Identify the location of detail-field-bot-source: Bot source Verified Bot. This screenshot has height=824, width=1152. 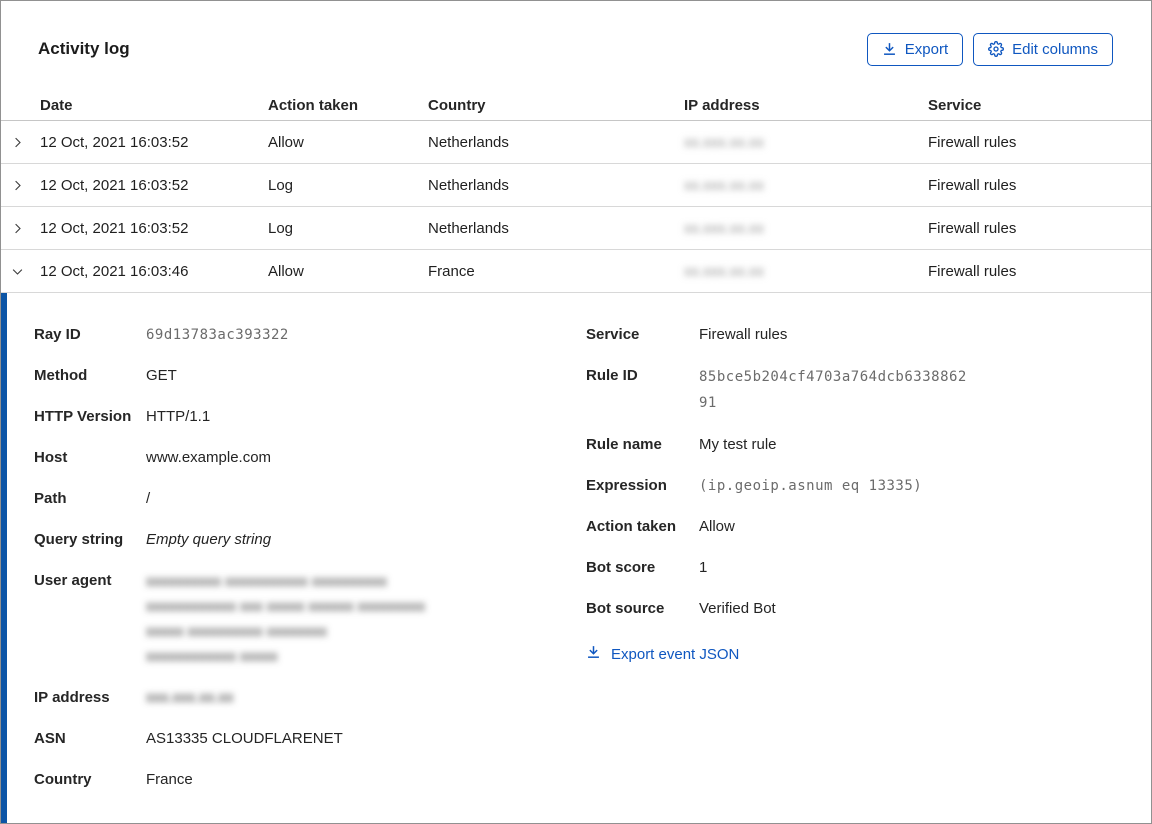
(681, 608).